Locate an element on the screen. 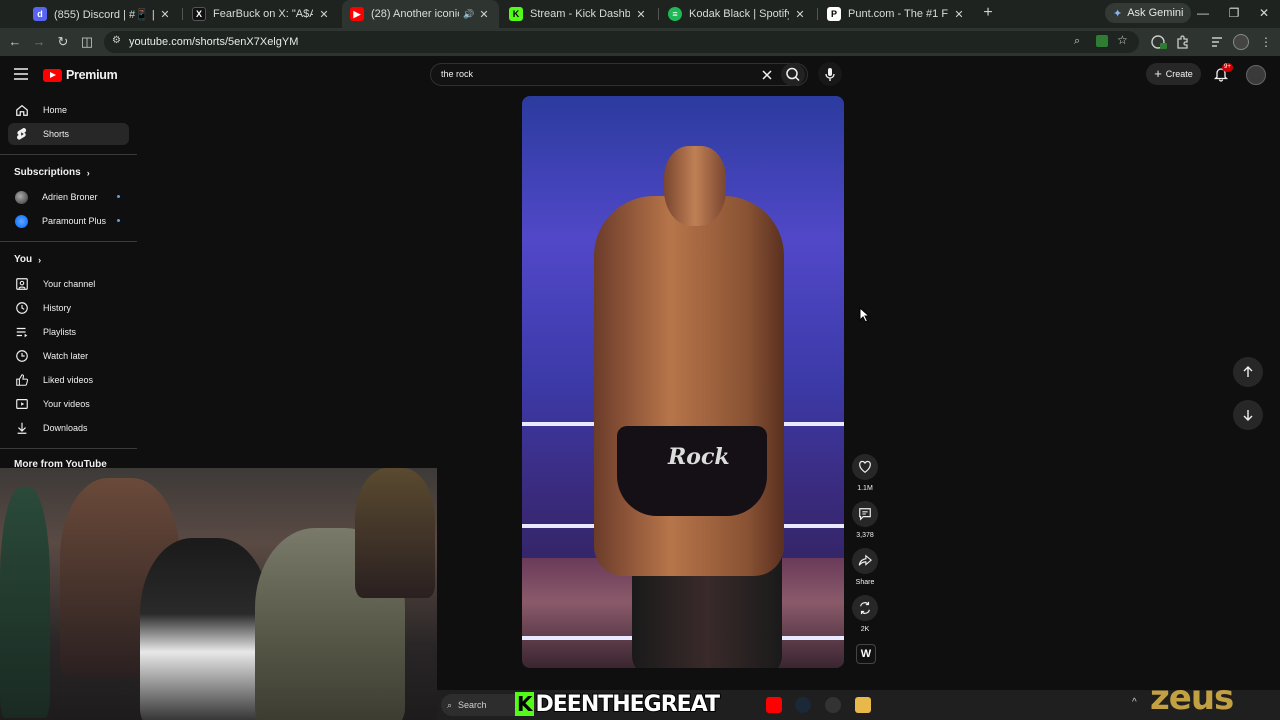  remix-icon is located at coordinates (865, 608).